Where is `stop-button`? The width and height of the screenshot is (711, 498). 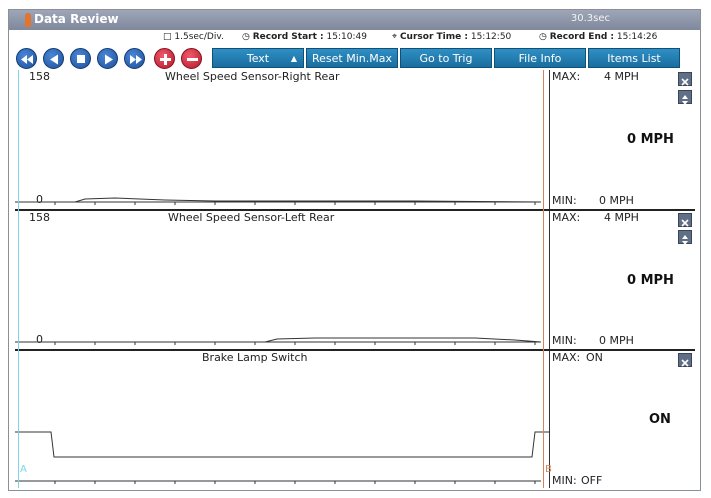
stop-button is located at coordinates (80, 58).